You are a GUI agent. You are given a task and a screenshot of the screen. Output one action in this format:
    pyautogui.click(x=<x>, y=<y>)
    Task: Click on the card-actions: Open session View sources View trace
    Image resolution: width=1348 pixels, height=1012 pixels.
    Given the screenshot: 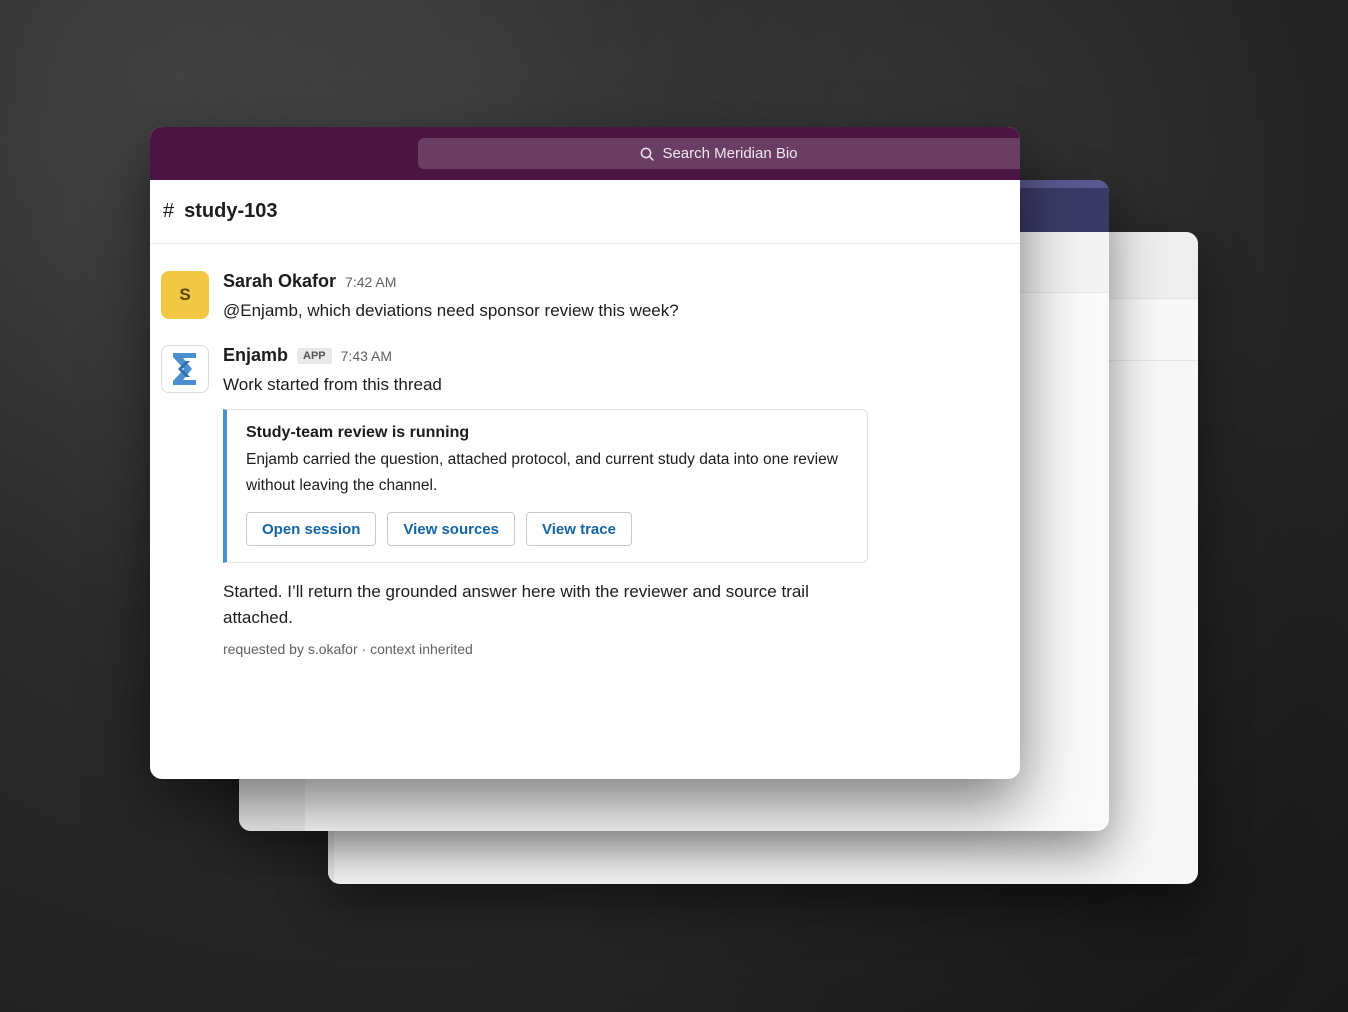 What is the action you would take?
    pyautogui.click(x=556, y=529)
    